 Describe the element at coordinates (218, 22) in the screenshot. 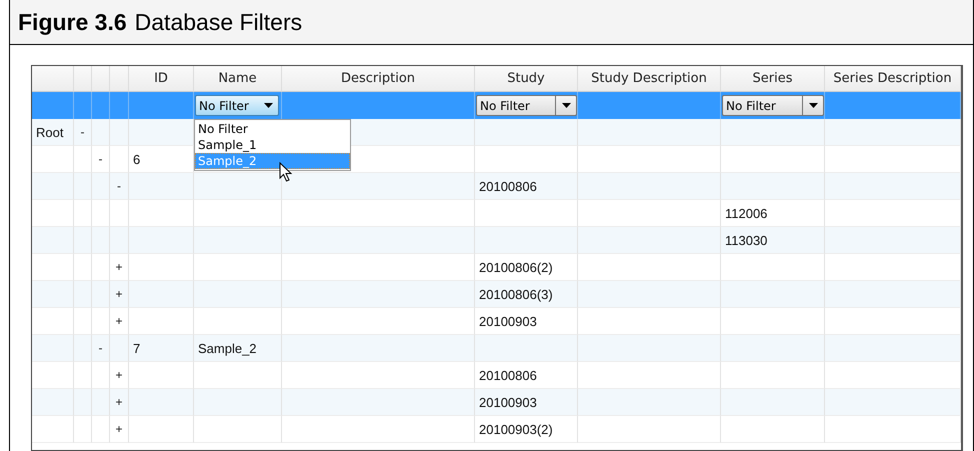

I see `figure-title: Database Filters` at that location.